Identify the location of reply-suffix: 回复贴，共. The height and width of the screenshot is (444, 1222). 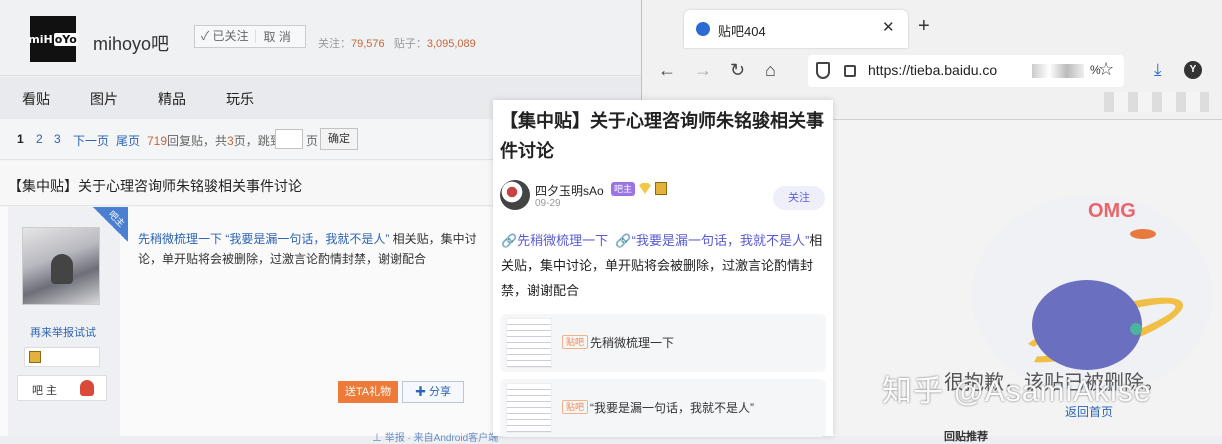
(197, 141).